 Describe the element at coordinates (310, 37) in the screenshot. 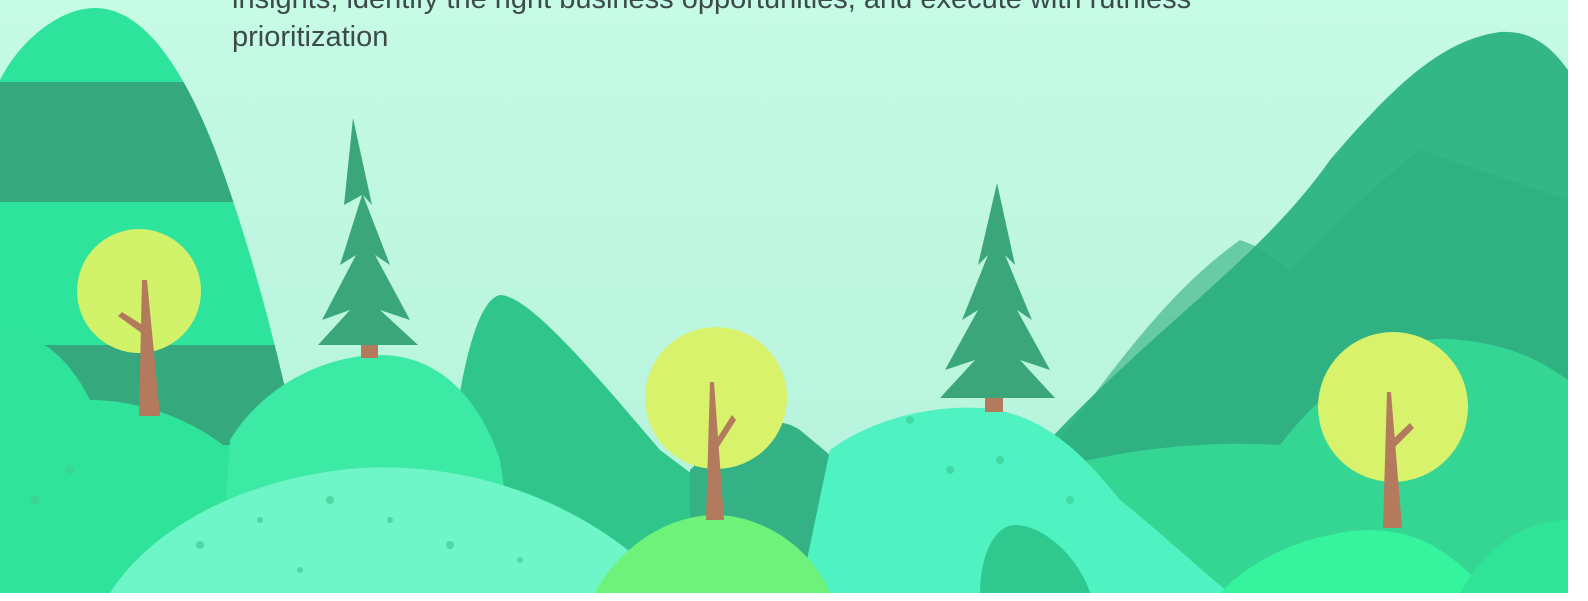

I see `tagline-line-2: prioritization` at that location.